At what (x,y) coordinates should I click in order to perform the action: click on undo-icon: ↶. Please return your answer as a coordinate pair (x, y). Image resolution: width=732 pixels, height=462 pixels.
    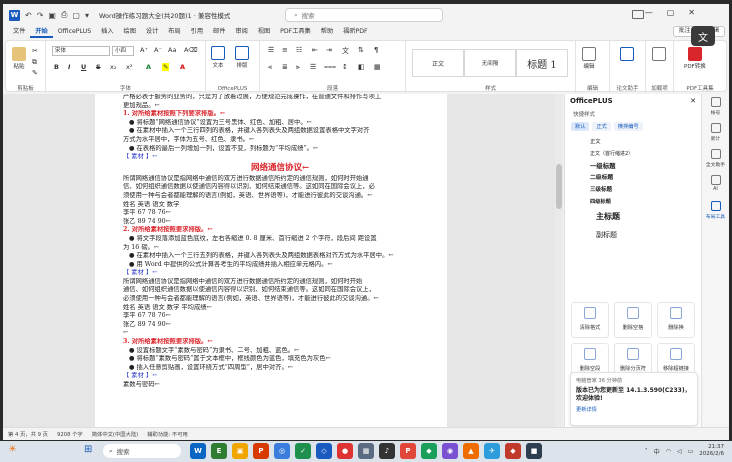
    Looking at the image, I should click on (28, 15).